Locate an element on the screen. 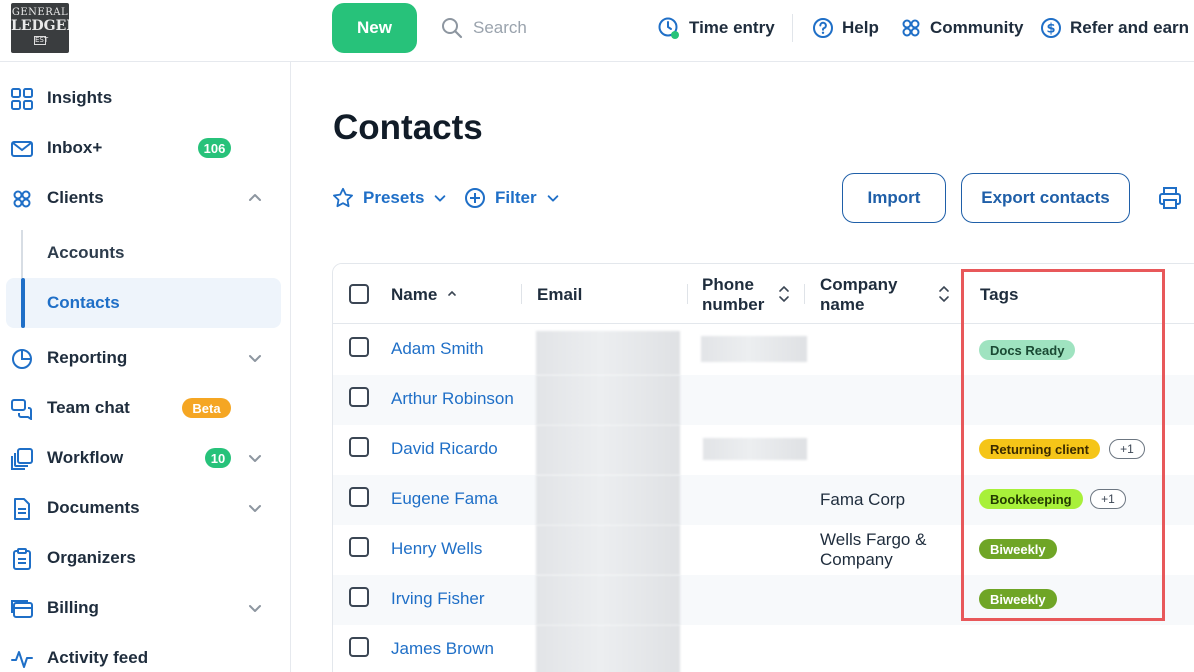  table-row: Irving Fisher Biweekly is located at coordinates (763, 600).